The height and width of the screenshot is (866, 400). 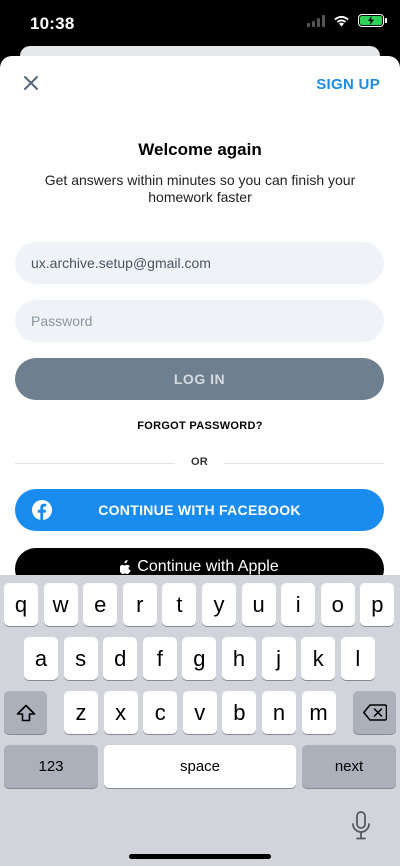 I want to click on status-bar: 10:38, so click(x=200, y=24).